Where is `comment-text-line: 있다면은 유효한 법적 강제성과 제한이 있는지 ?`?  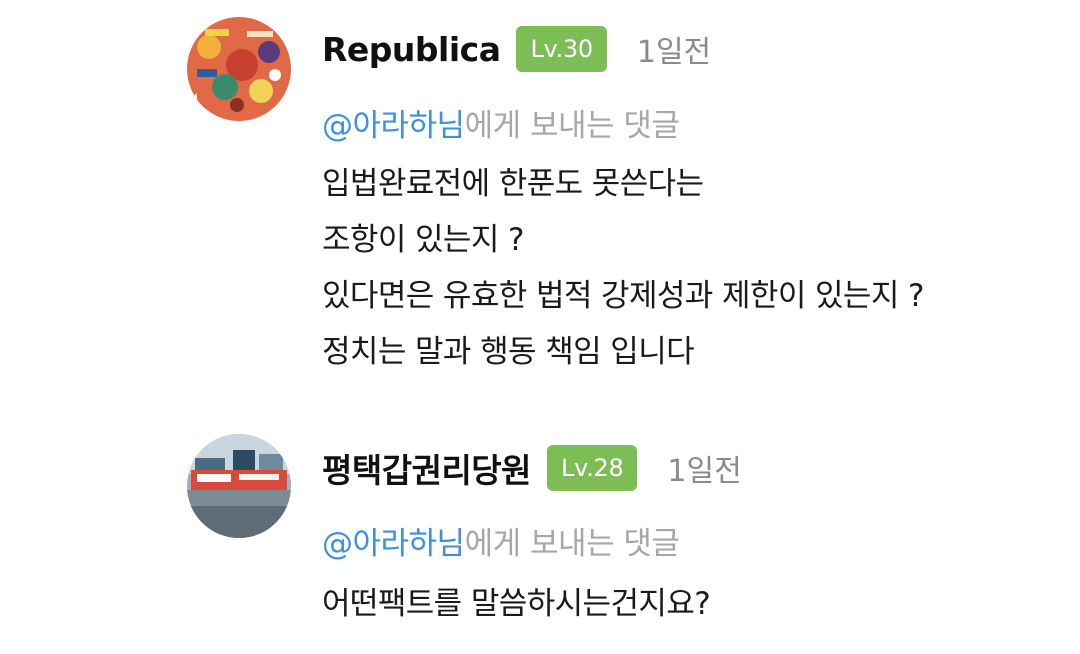
comment-text-line: 있다면은 유효한 법적 강제성과 제한이 있는지 ? is located at coordinates (623, 296).